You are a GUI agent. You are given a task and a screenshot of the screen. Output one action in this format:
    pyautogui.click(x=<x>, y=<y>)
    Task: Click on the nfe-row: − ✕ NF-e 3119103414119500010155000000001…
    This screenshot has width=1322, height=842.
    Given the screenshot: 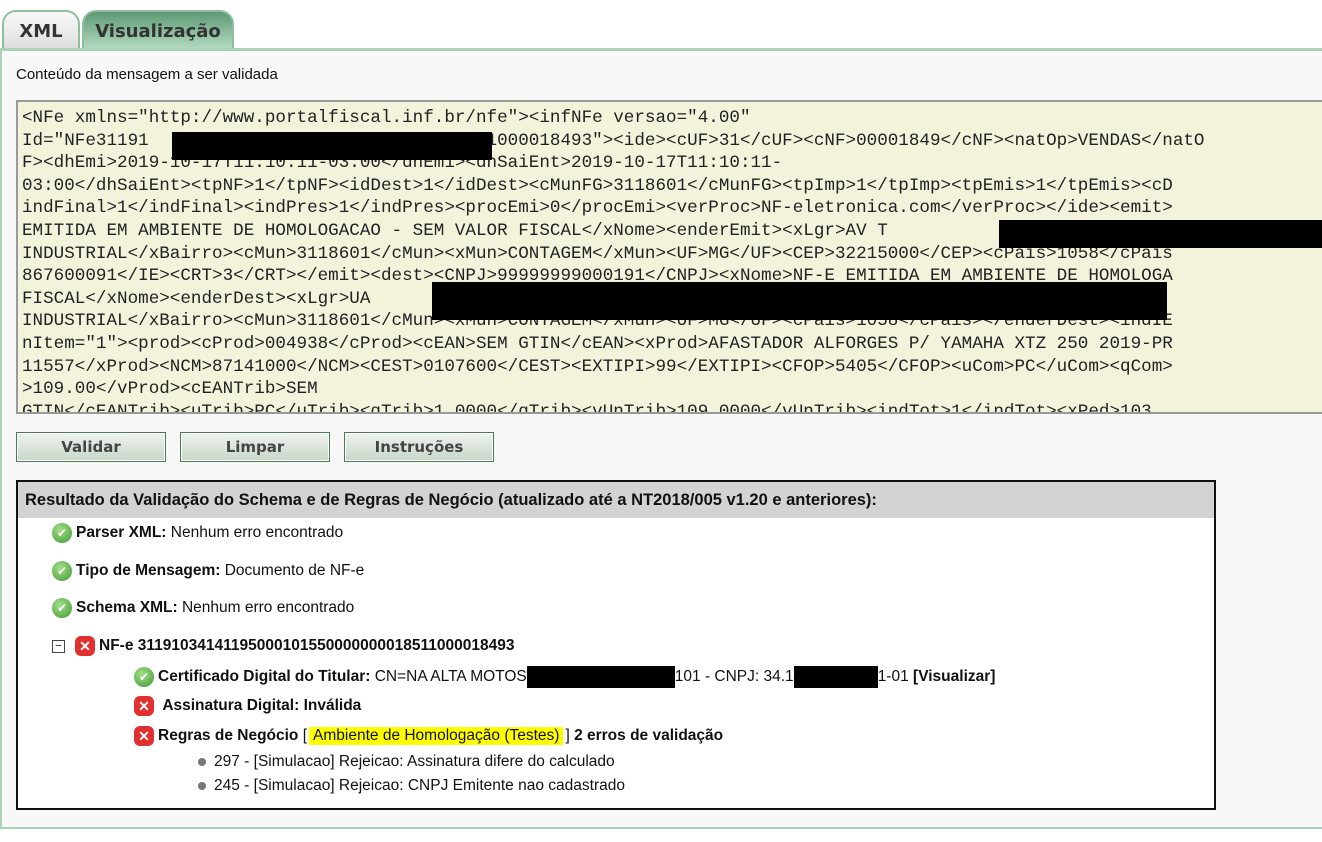 What is the action you would take?
    pyautogui.click(x=283, y=646)
    